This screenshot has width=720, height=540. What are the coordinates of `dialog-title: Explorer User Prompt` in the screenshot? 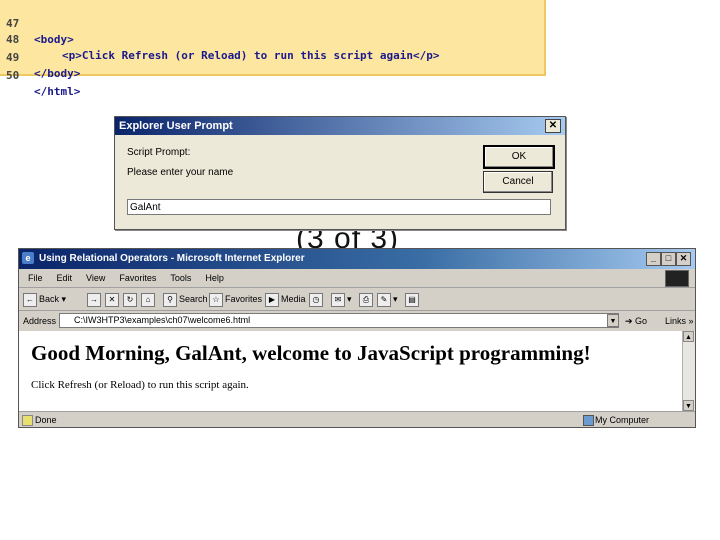 It's located at (176, 126).